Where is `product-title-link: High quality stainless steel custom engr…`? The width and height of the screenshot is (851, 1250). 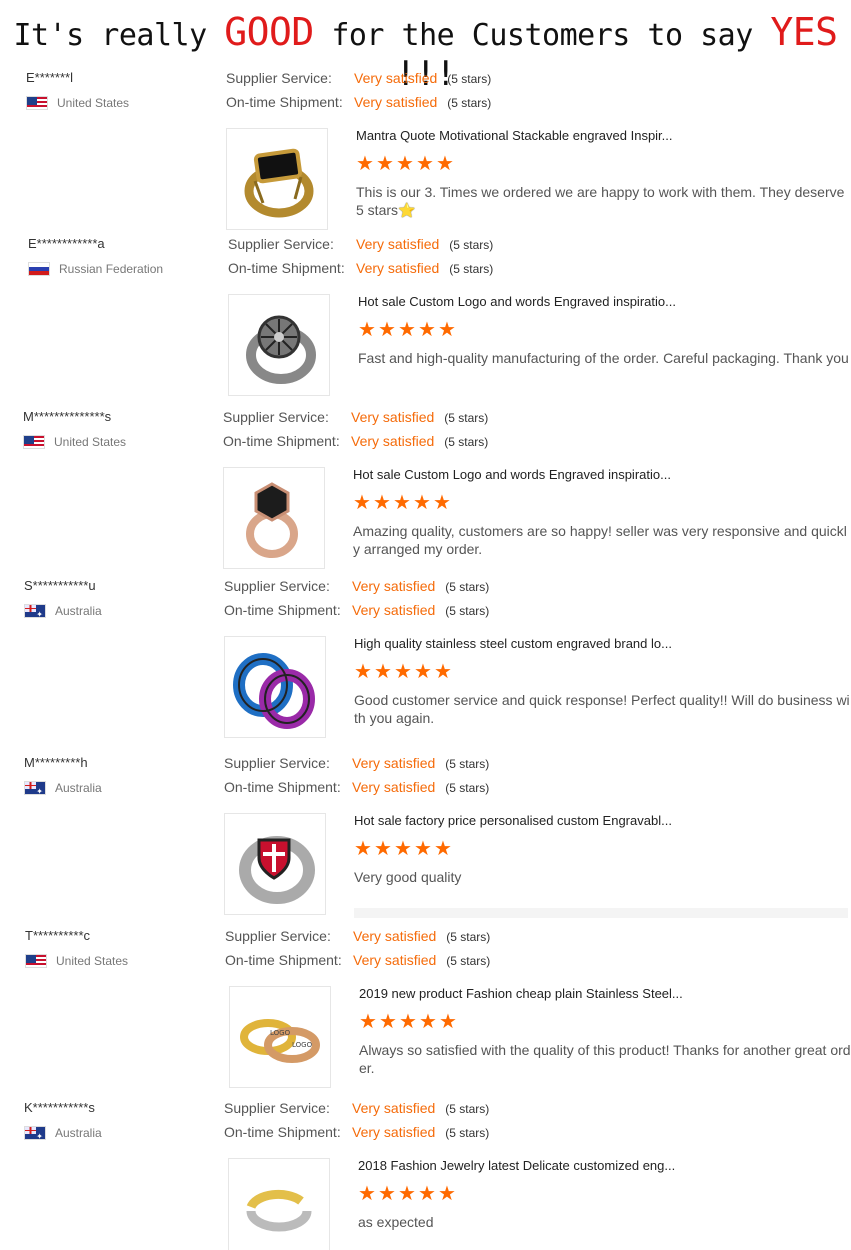 product-title-link: High quality stainless steel custom engr… is located at coordinates (513, 643).